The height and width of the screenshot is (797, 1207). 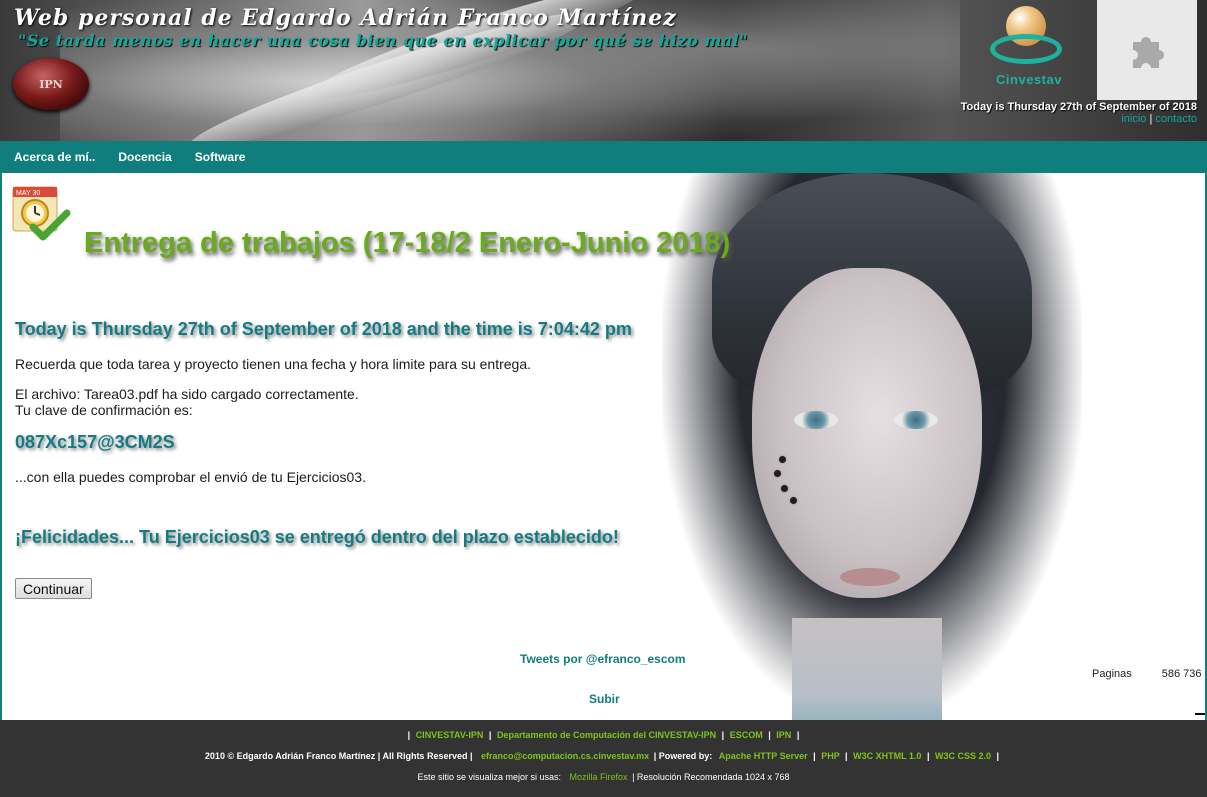 What do you see at coordinates (603, 157) in the screenshot?
I see `main-nav: Acerca de mí.. Docencia Software` at bounding box center [603, 157].